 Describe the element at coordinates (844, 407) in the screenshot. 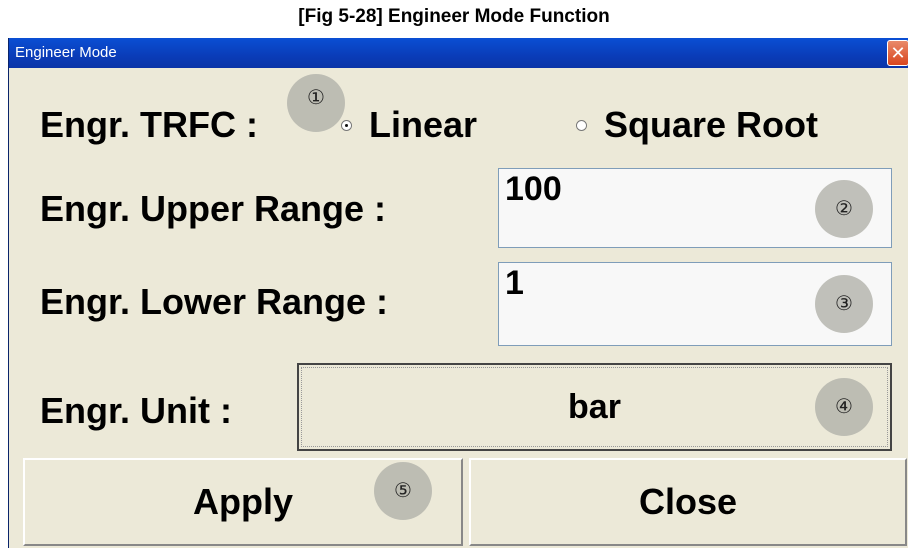

I see `marker-4: ④` at that location.